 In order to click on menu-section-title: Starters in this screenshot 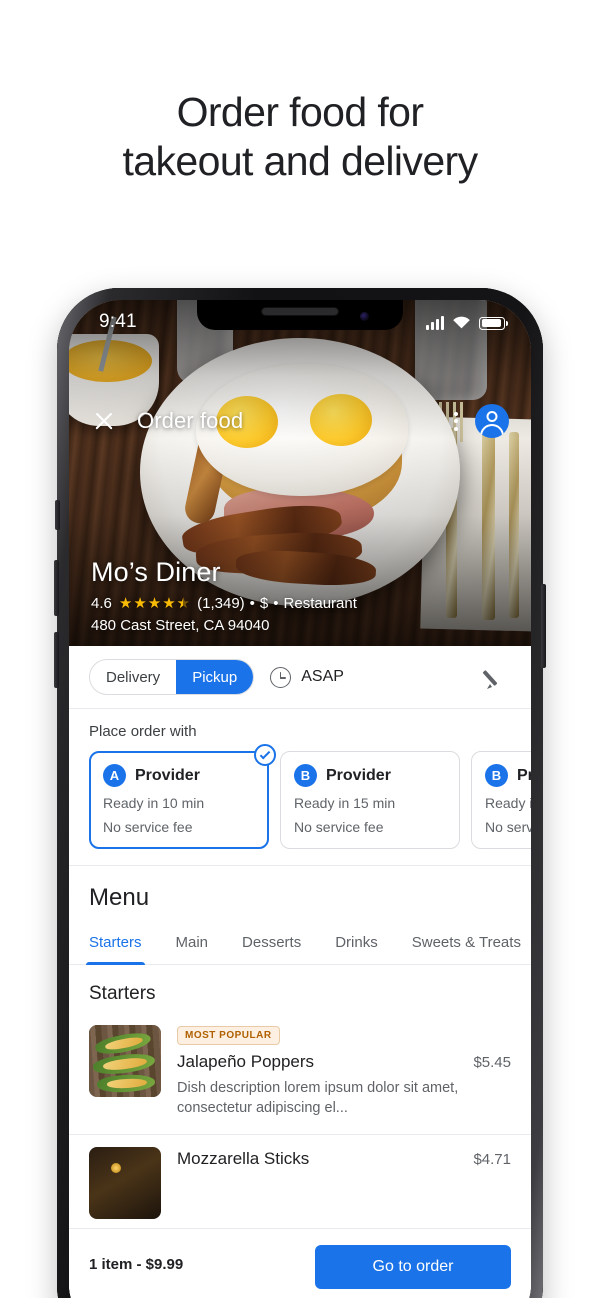, I will do `click(122, 993)`.